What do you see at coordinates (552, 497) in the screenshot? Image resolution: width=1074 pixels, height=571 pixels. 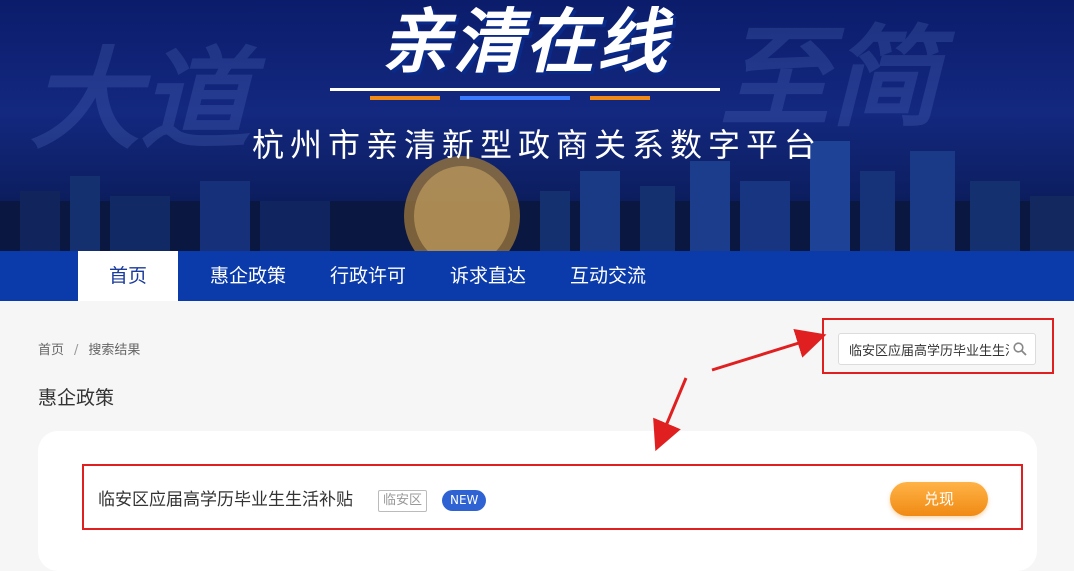 I see `annotation-box-result` at bounding box center [552, 497].